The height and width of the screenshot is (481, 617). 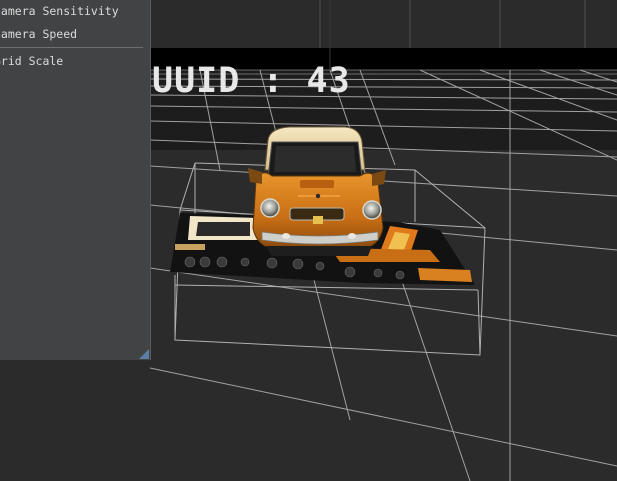 I want to click on camera-speed-item: Camera Speed, so click(x=38, y=34).